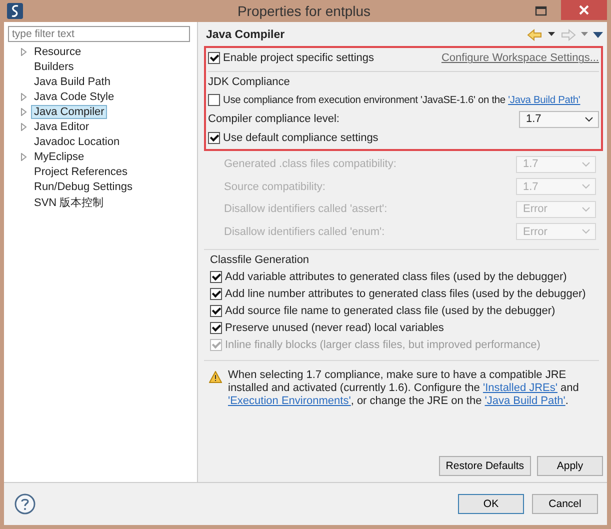 The width and height of the screenshot is (611, 529). What do you see at coordinates (69, 202) in the screenshot?
I see `tree-item: SVN 版本控制` at bounding box center [69, 202].